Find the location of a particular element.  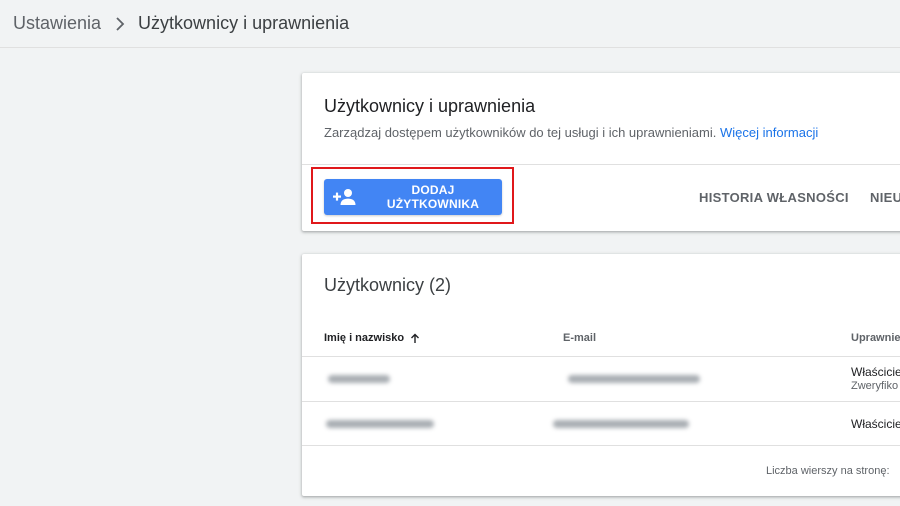

breadcrumb-current: Użytkownicy i uprawnienia is located at coordinates (244, 23).